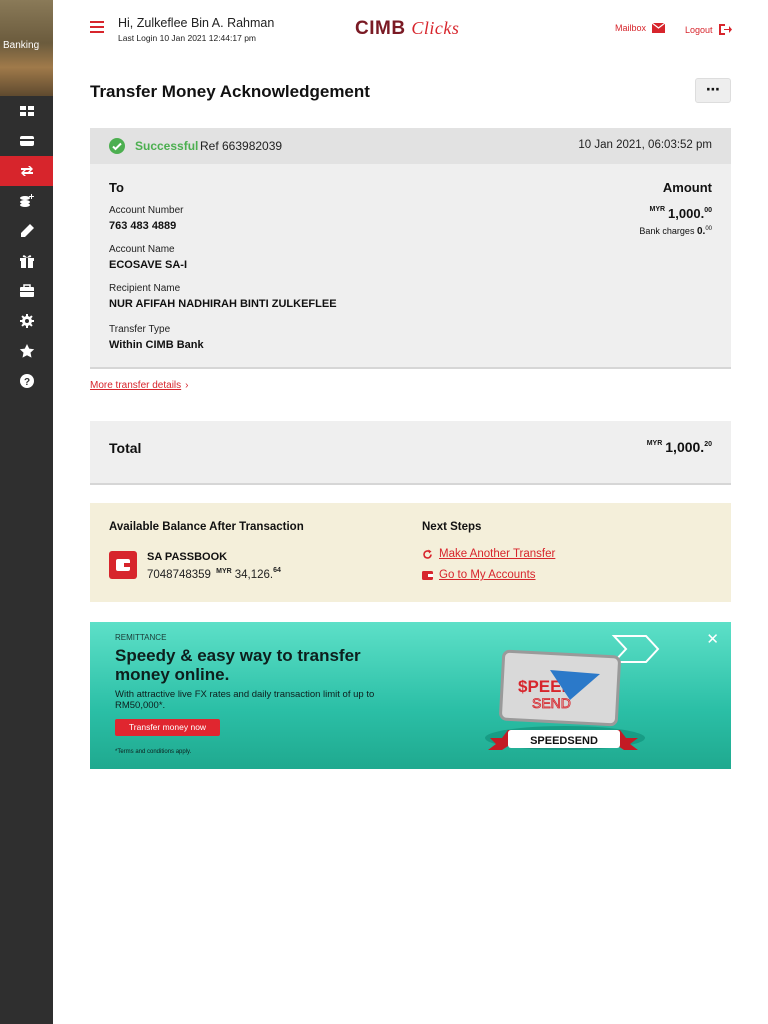 Image resolution: width=768 pixels, height=1024 pixels. What do you see at coordinates (187, 557) in the screenshot?
I see `account-name: SA PASSBOOK` at bounding box center [187, 557].